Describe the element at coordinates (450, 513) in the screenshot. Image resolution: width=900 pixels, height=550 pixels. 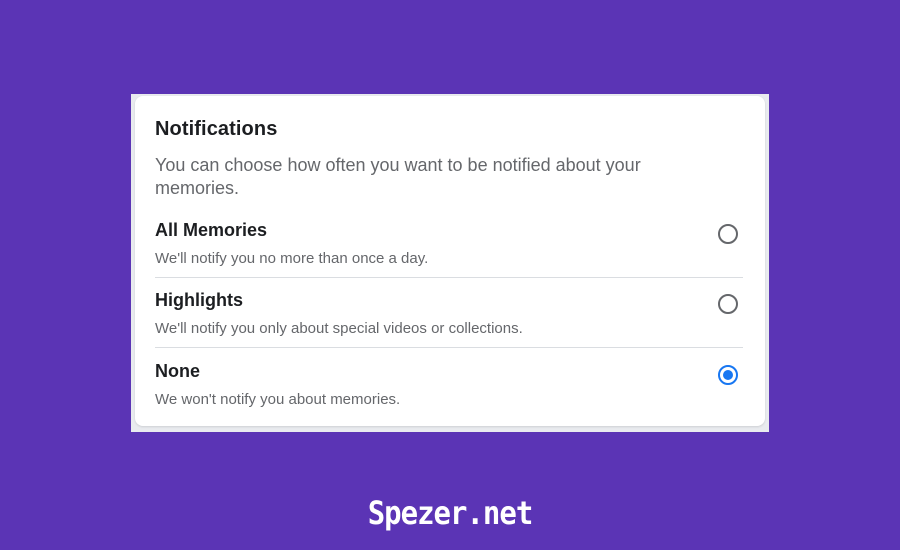
I see `watermark-text: Spezer.net` at that location.